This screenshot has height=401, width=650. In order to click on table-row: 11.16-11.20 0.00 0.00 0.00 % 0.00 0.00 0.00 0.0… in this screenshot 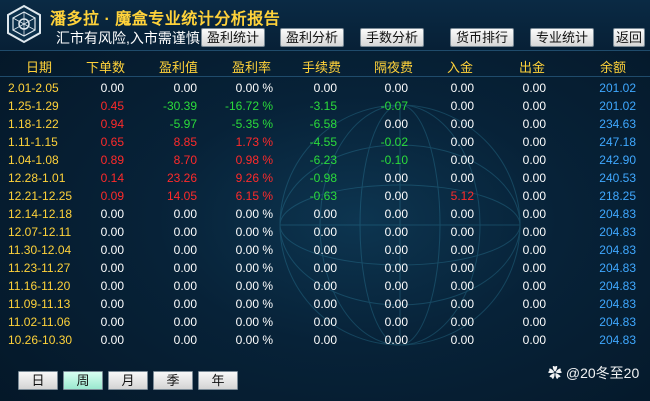, I will do `click(325, 286)`.